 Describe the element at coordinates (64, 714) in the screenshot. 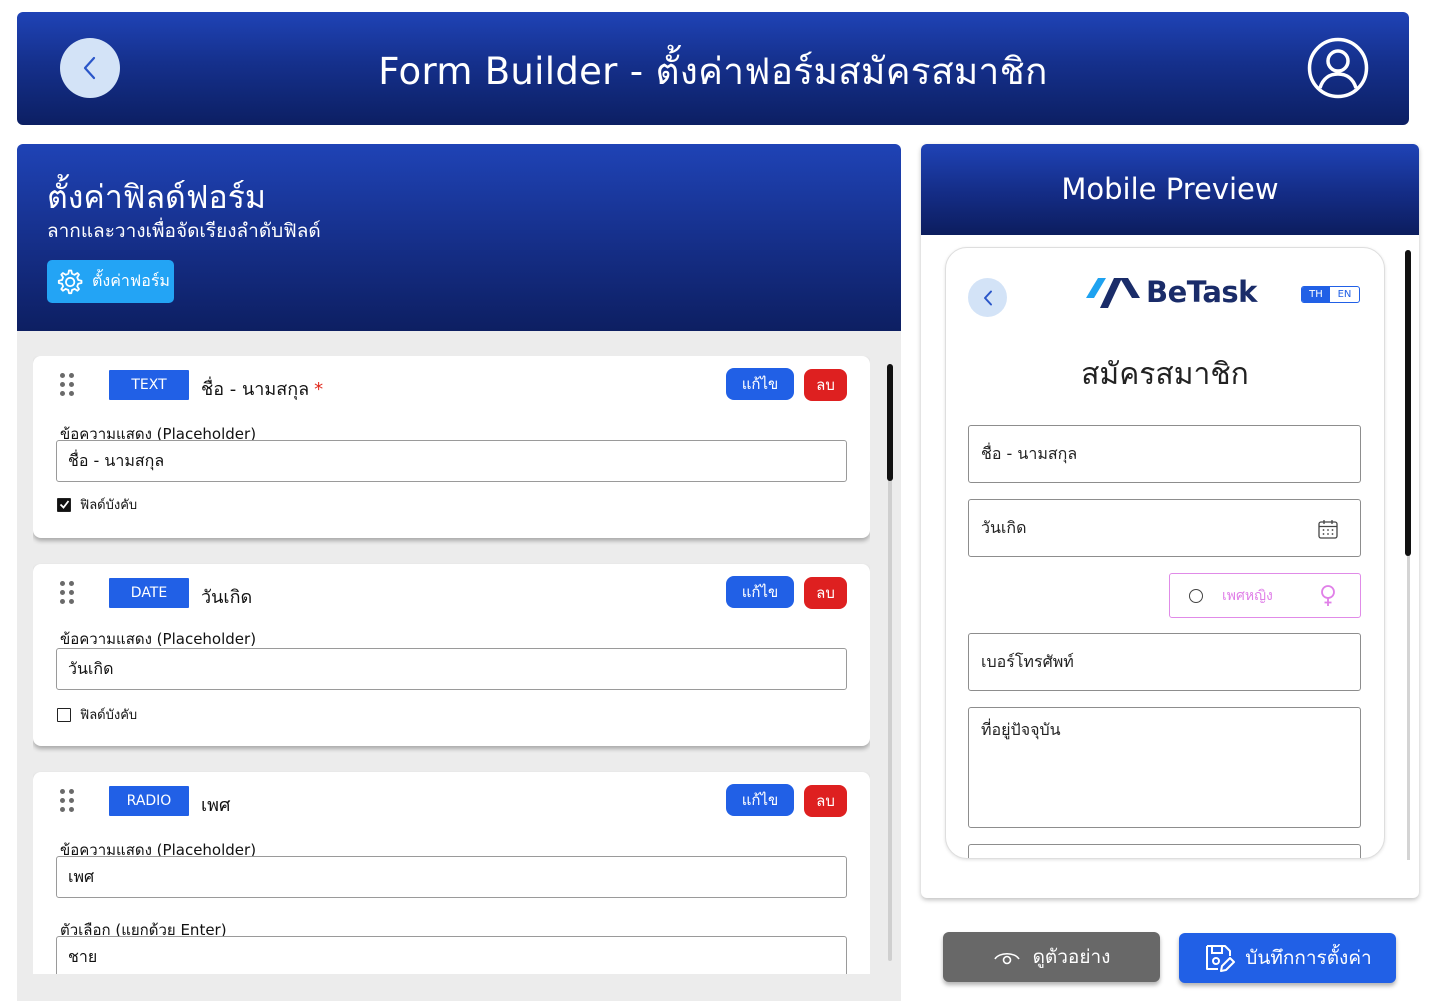

I see `checkbox-unchecked-icon` at that location.